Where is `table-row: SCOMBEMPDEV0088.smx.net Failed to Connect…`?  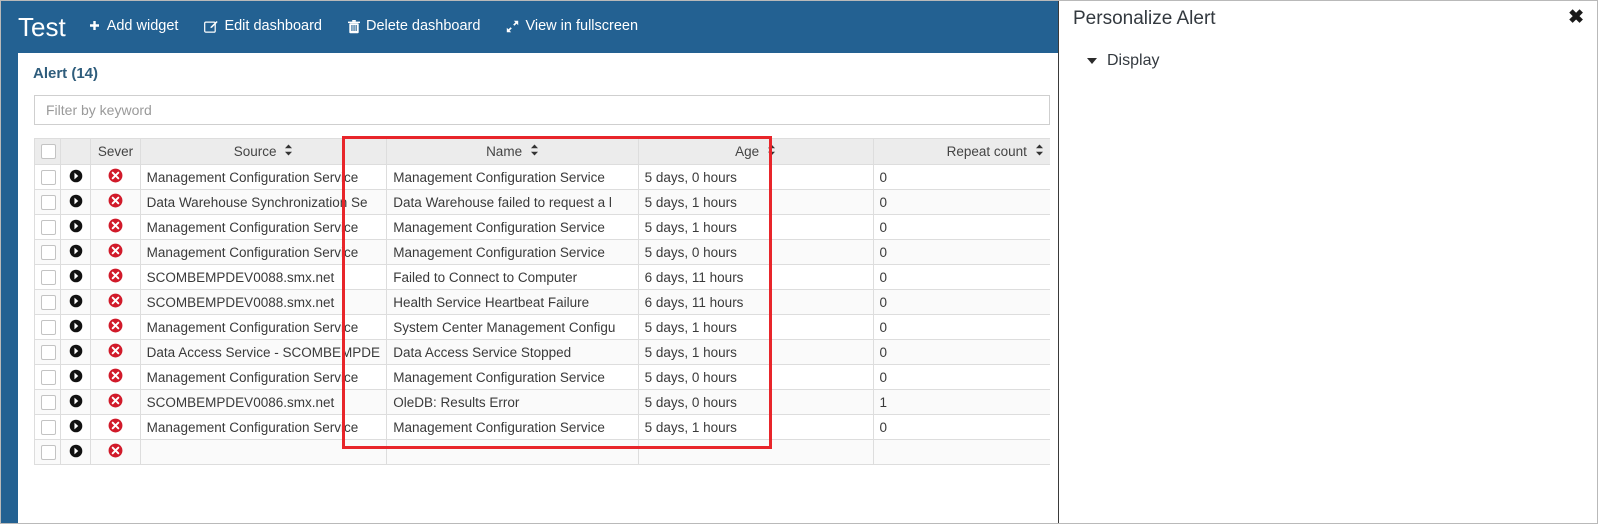 table-row: SCOMBEMPDEV0088.smx.net Failed to Connect… is located at coordinates (542, 277).